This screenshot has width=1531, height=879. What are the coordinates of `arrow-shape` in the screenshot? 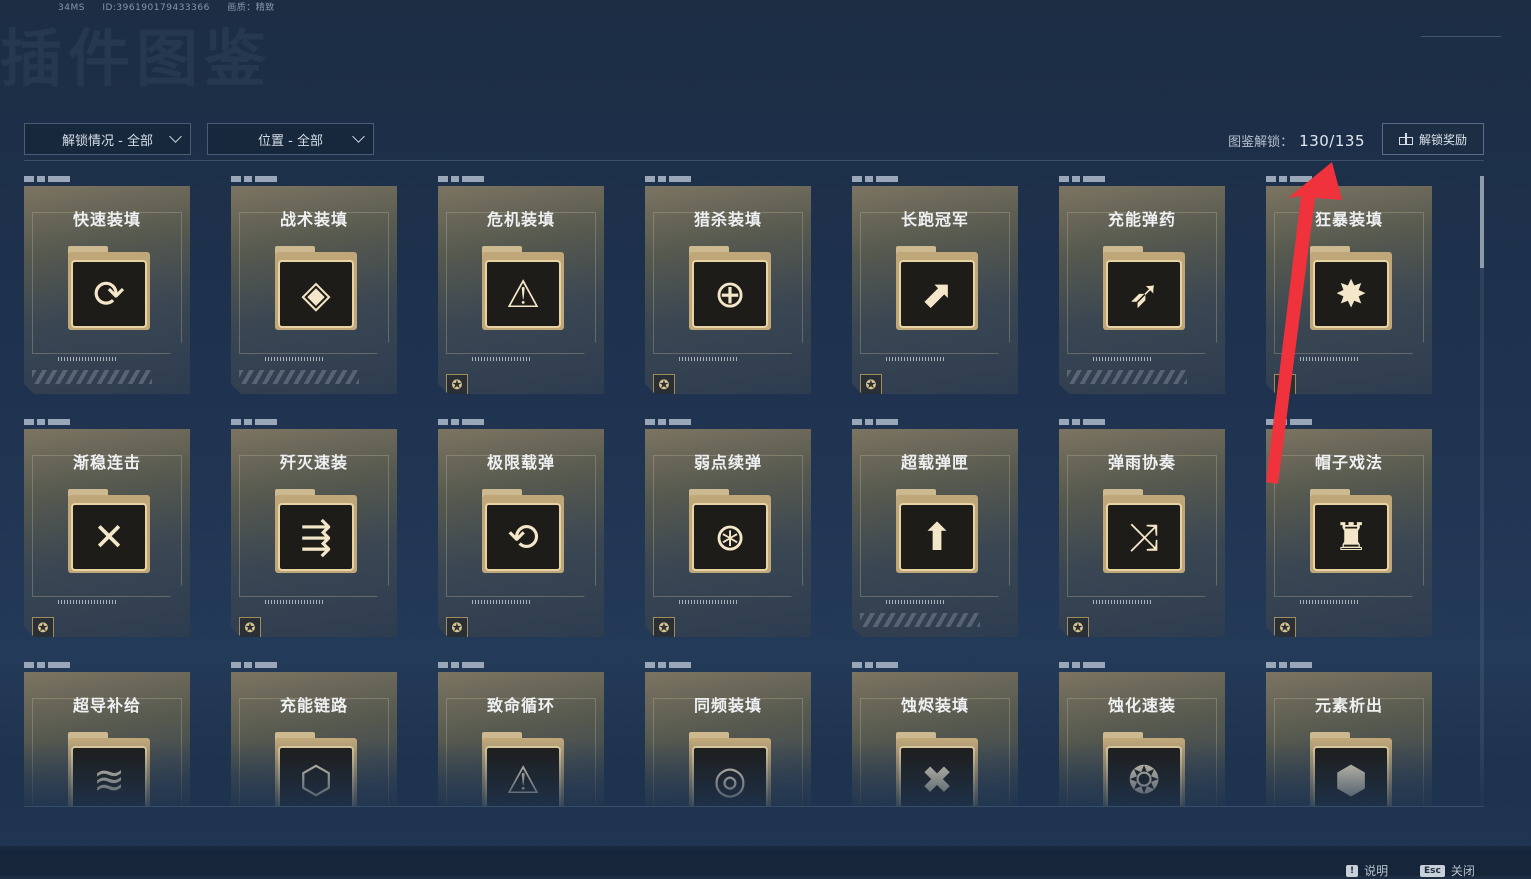 It's located at (1304, 323).